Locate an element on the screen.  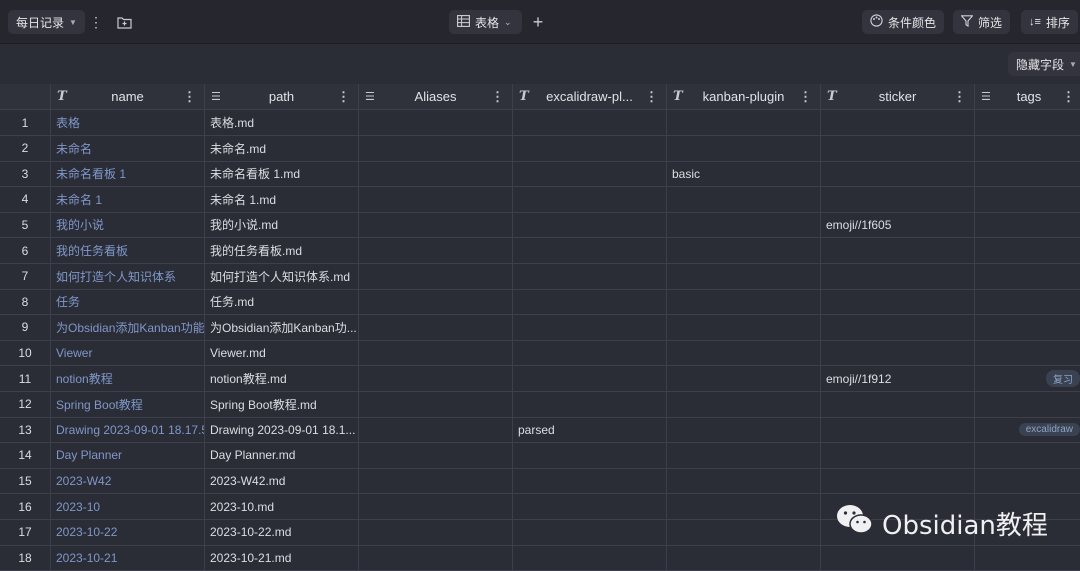
cell-path: 2023-10-22.md is located at coordinates (282, 532).